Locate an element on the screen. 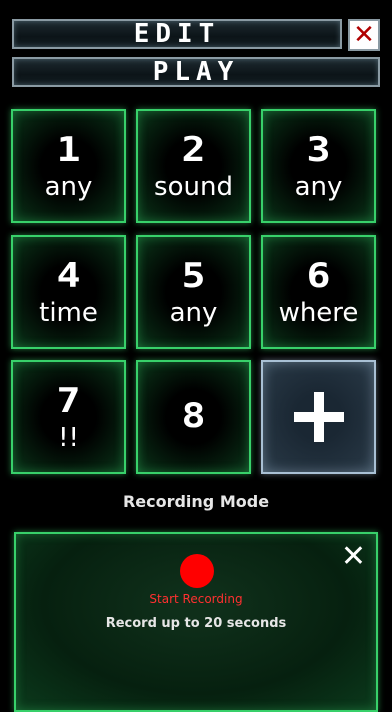 The width and height of the screenshot is (392, 712). pad-label: time is located at coordinates (68, 313).